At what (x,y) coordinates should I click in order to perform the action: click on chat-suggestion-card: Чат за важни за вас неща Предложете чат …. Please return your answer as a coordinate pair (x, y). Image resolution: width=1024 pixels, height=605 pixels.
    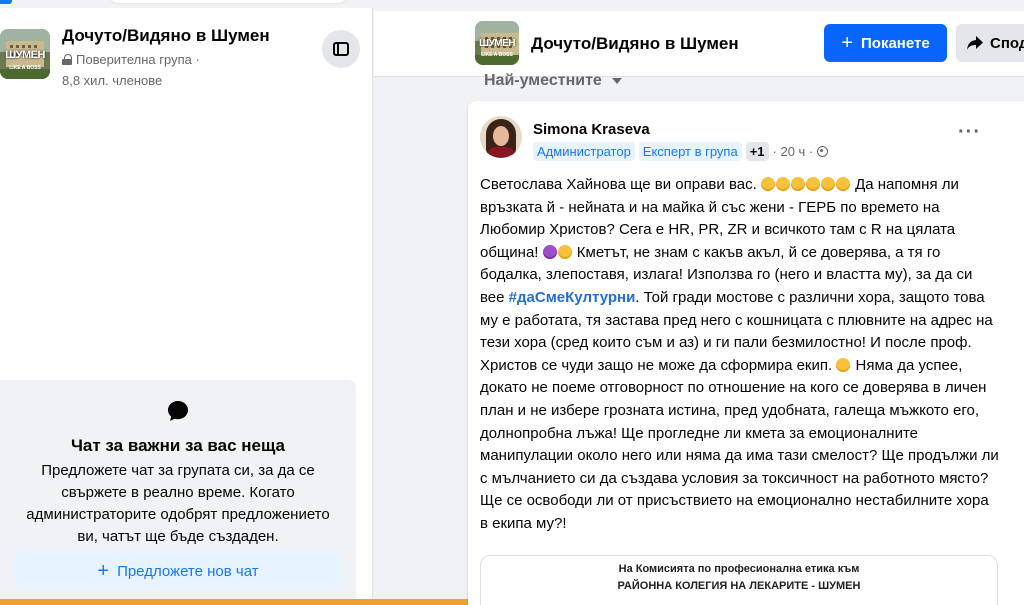
    Looking at the image, I should click on (178, 492).